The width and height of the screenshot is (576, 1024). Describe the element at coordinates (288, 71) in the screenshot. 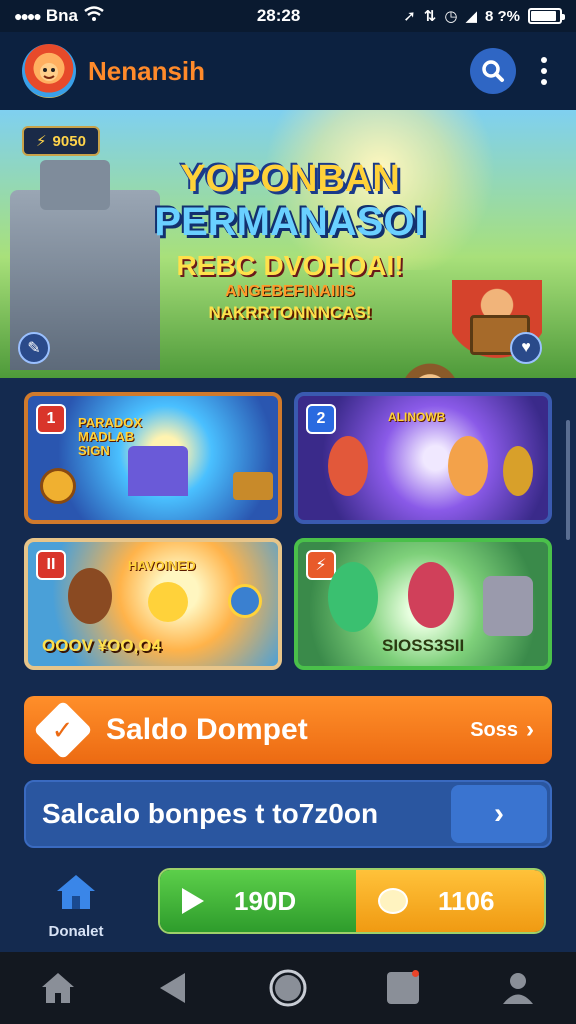

I see `app-header: Nenansih` at that location.